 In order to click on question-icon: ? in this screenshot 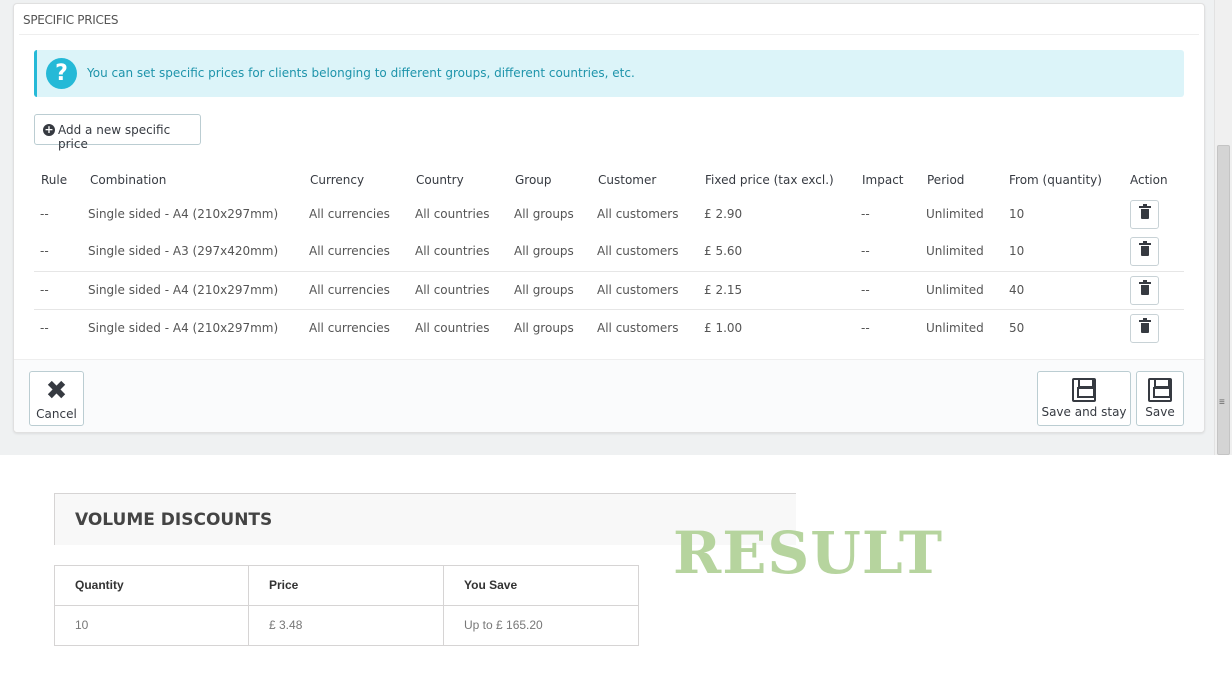, I will do `click(61, 73)`.